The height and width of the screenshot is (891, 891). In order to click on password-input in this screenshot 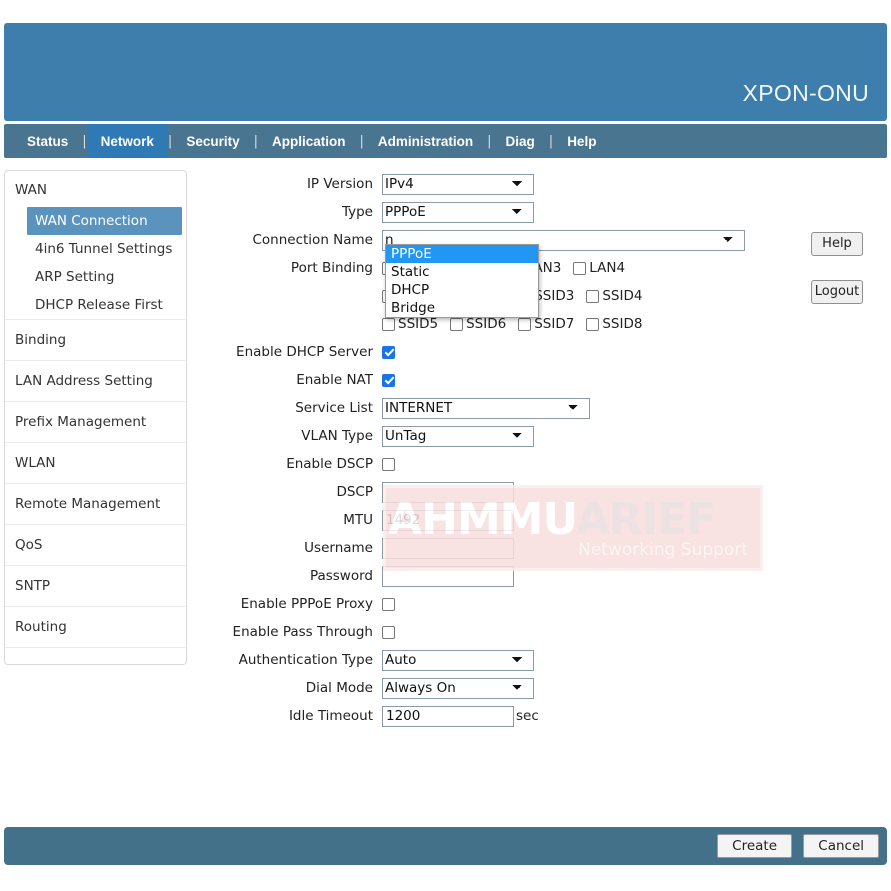, I will do `click(448, 576)`.